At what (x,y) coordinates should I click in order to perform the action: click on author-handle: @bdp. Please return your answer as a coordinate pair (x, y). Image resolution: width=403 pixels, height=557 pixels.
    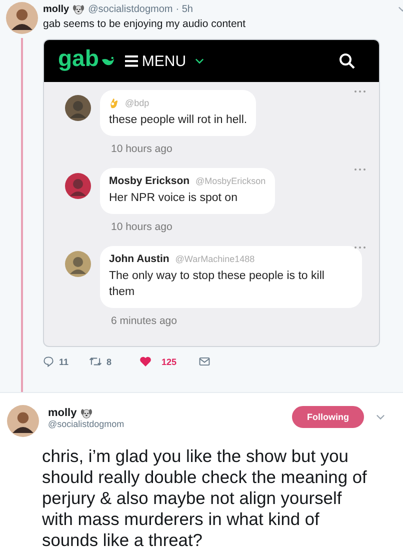
    Looking at the image, I should click on (137, 103).